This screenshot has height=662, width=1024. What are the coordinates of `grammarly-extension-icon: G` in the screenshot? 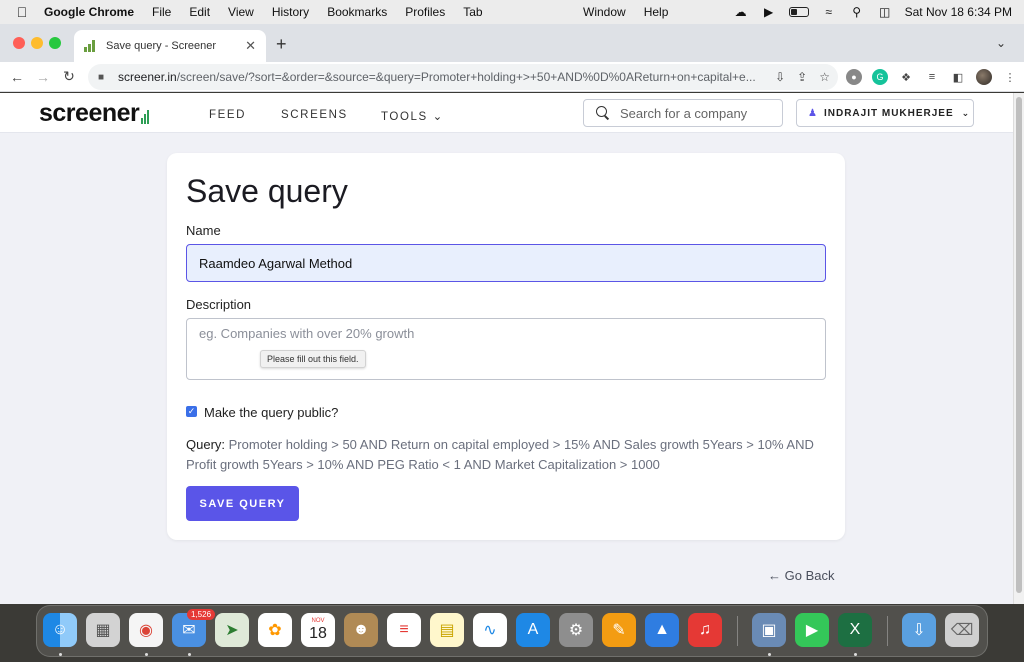 It's located at (880, 77).